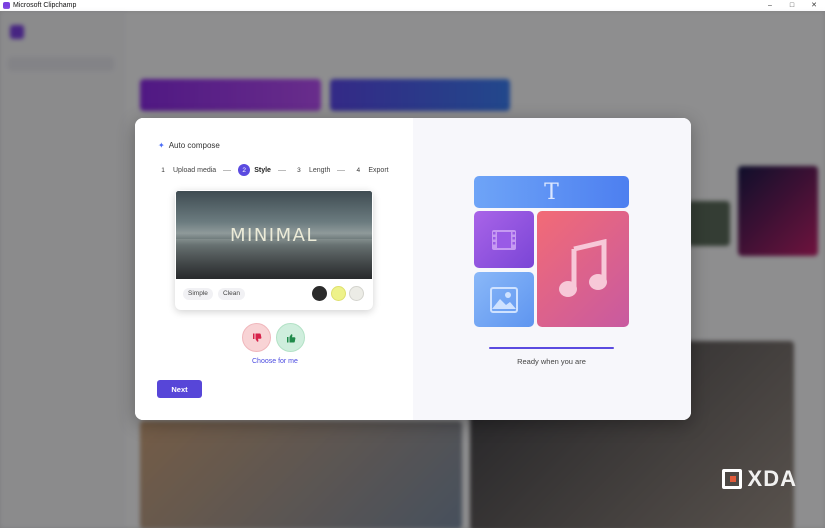 The width and height of the screenshot is (825, 528). What do you see at coordinates (551, 361) in the screenshot?
I see `ready-status-text: Ready when you are` at bounding box center [551, 361].